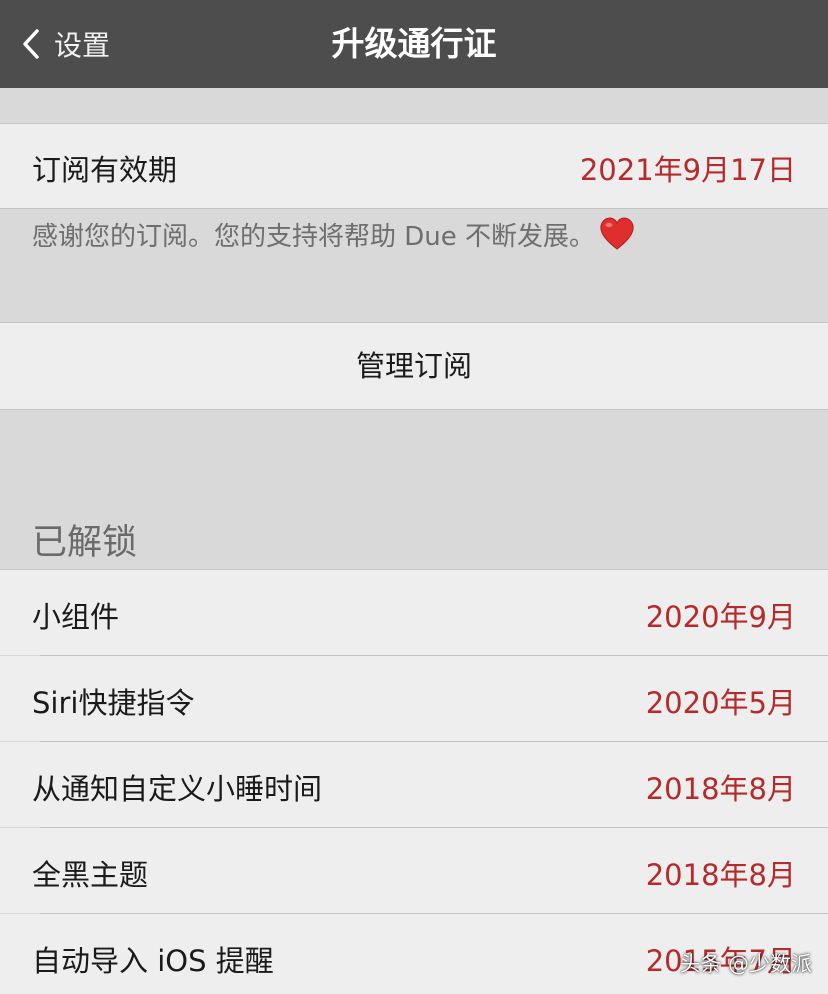 The height and width of the screenshot is (994, 828). What do you see at coordinates (177, 789) in the screenshot?
I see `unlocked-feature-label: 从通知自定义小睡时间` at bounding box center [177, 789].